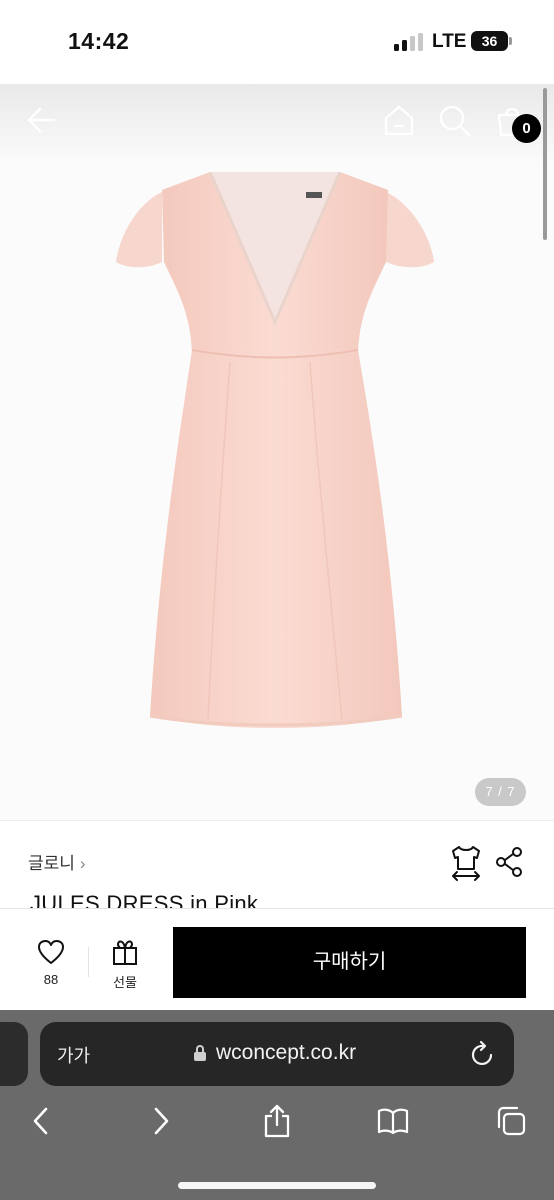 The width and height of the screenshot is (554, 1200). Describe the element at coordinates (449, 41) in the screenshot. I see `network-label: LTE` at that location.